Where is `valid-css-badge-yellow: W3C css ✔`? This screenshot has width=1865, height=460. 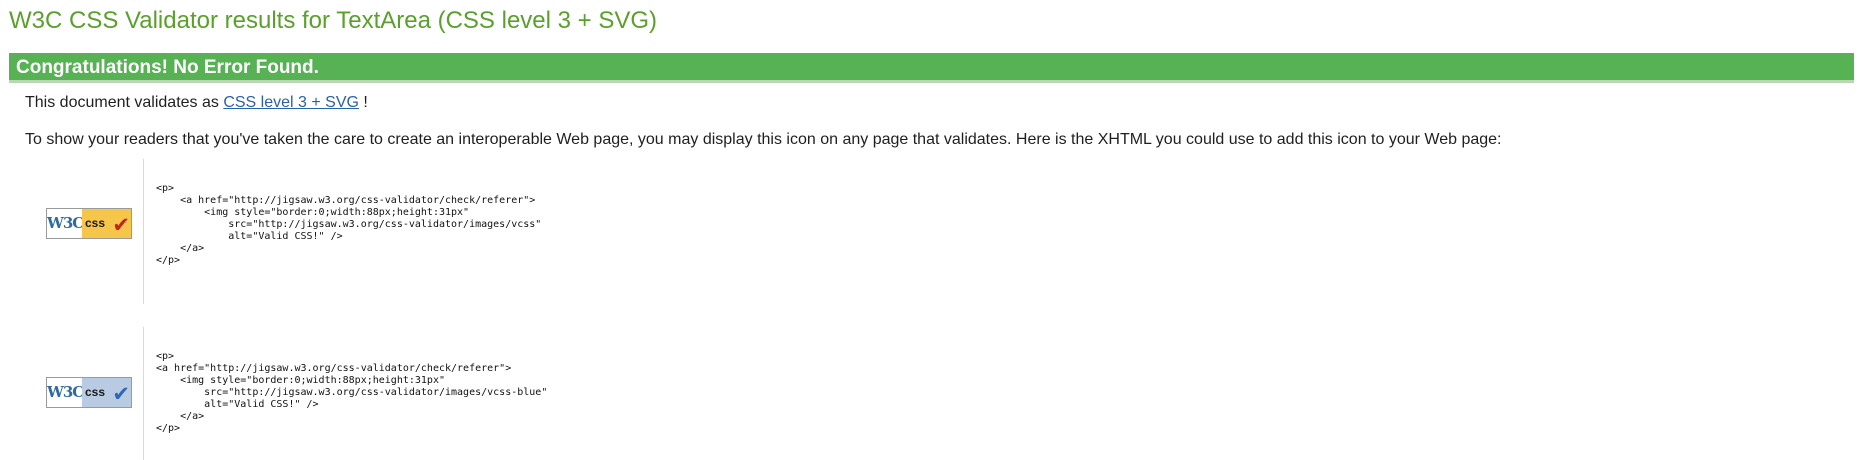 valid-css-badge-yellow: W3C css ✔ is located at coordinates (89, 223).